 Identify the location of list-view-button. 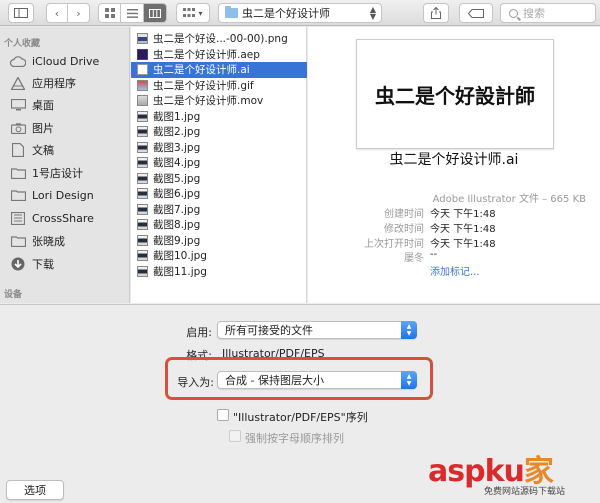
(132, 13).